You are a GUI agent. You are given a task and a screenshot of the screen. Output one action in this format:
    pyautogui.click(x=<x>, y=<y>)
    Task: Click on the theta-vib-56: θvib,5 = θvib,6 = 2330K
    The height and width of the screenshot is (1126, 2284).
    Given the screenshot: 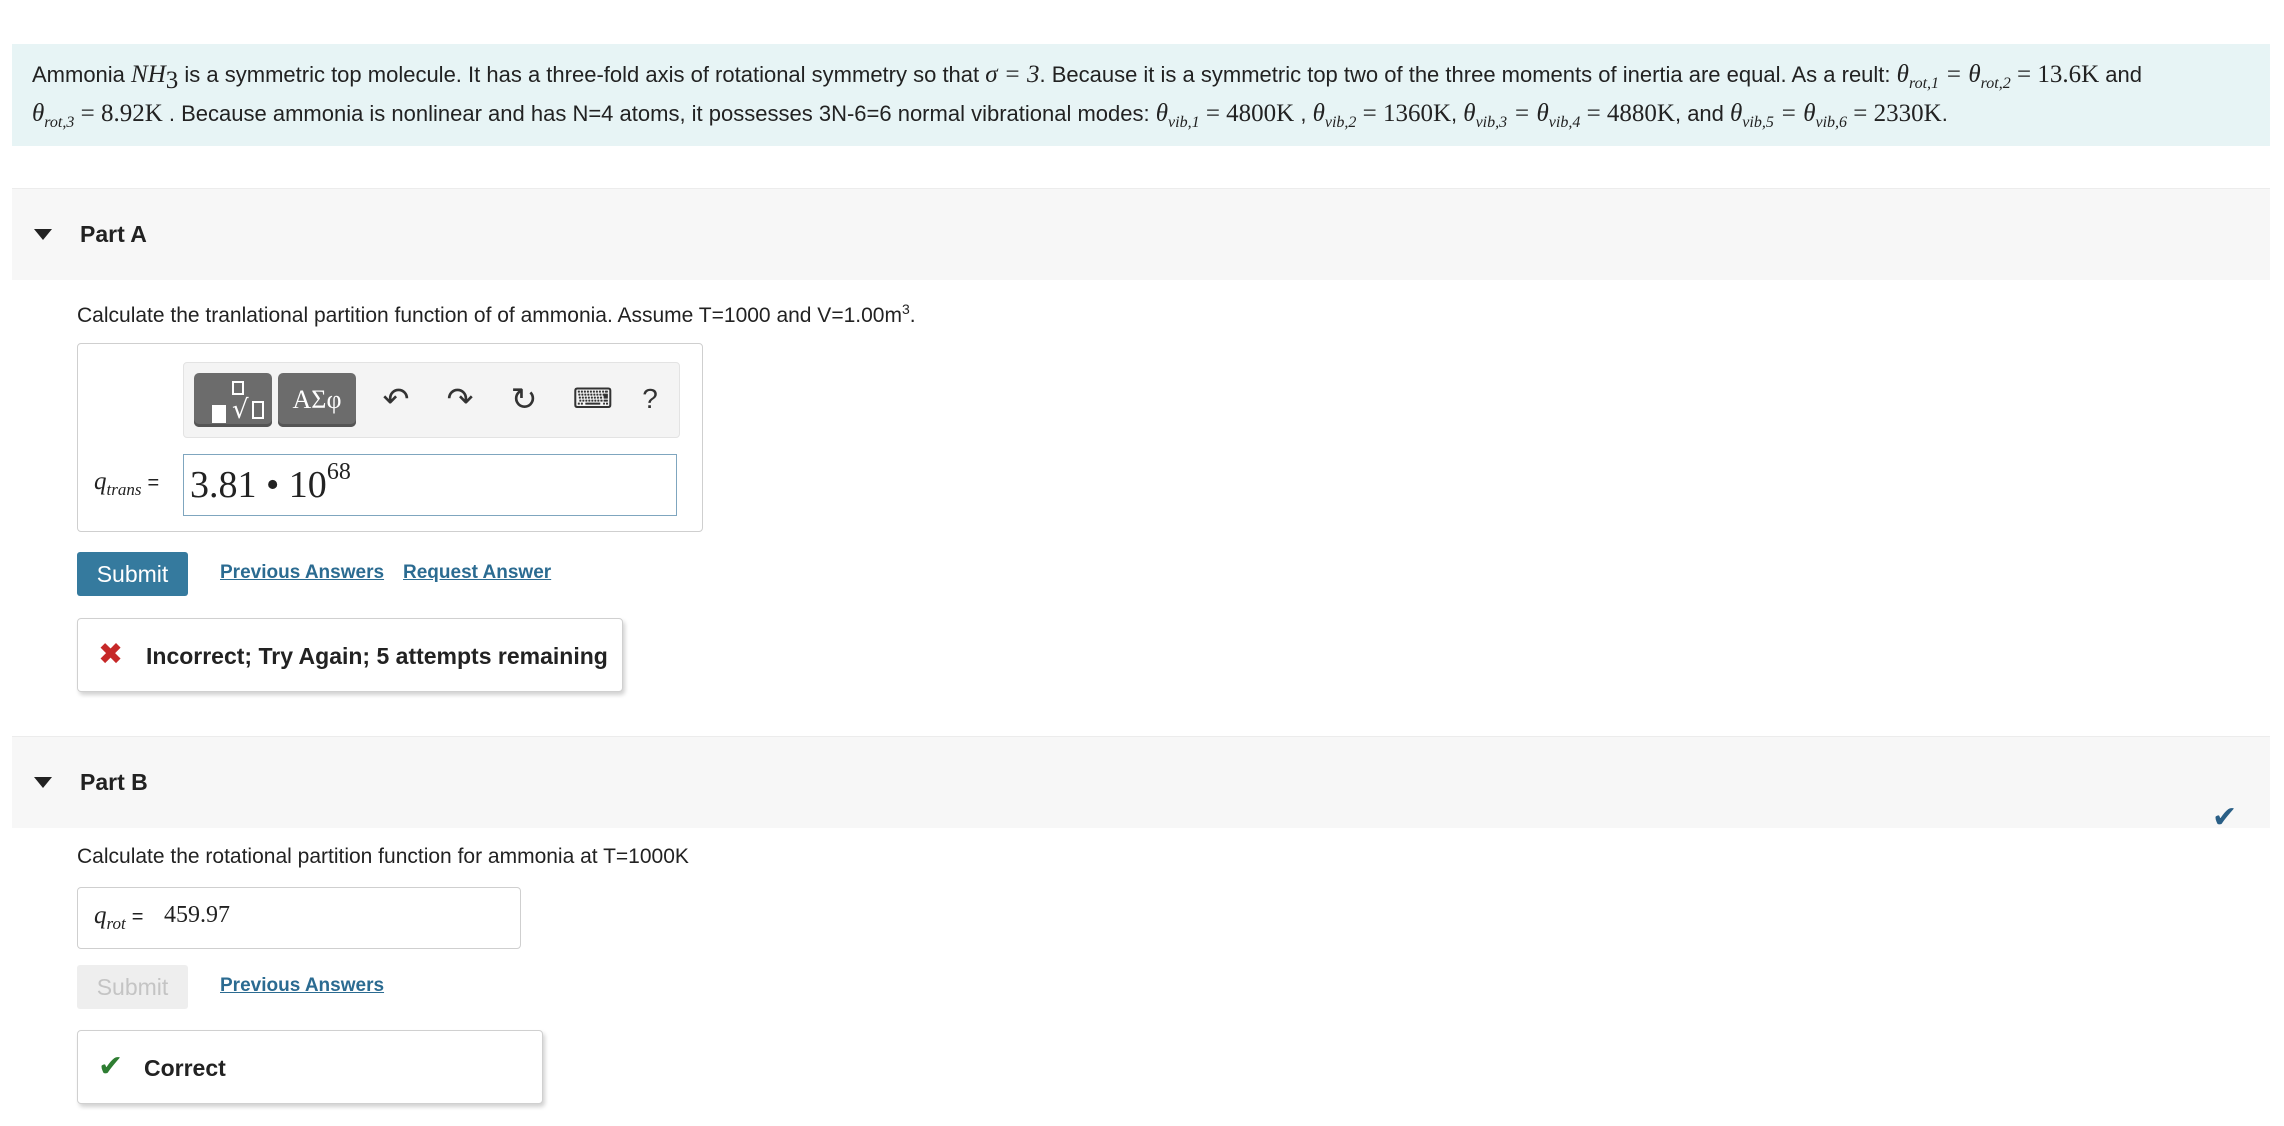 What is the action you would take?
    pyautogui.click(x=1836, y=115)
    